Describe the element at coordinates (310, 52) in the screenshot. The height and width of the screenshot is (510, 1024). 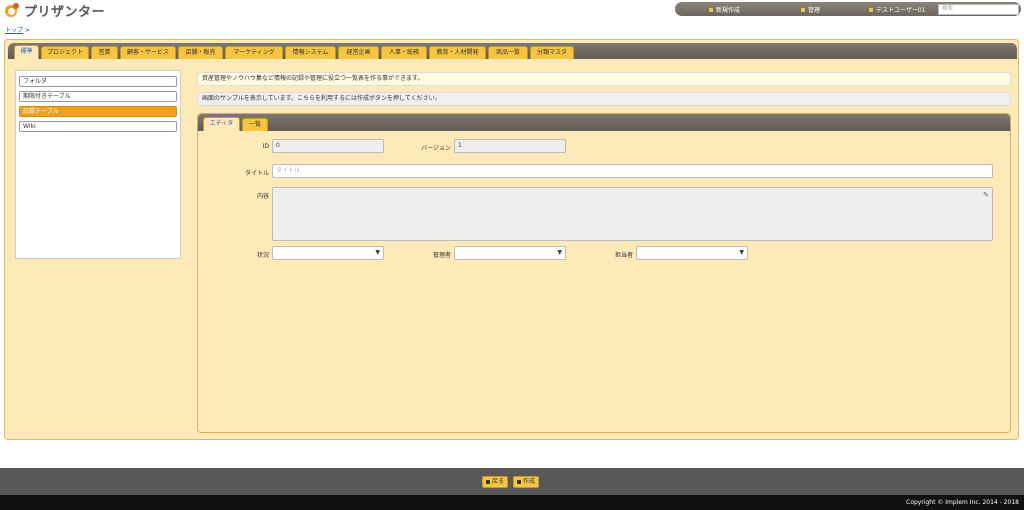
I see `tab-information-system: 情報システム` at that location.